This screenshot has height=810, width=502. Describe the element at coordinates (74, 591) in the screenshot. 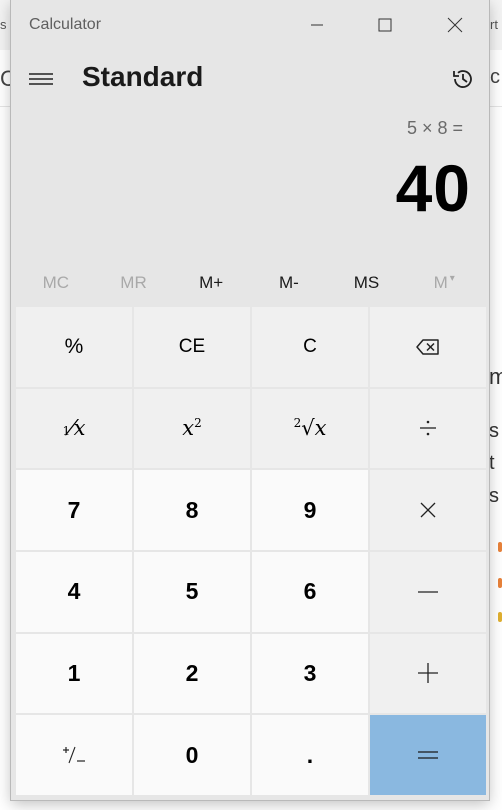

I see `digit-4-button: 4` at that location.